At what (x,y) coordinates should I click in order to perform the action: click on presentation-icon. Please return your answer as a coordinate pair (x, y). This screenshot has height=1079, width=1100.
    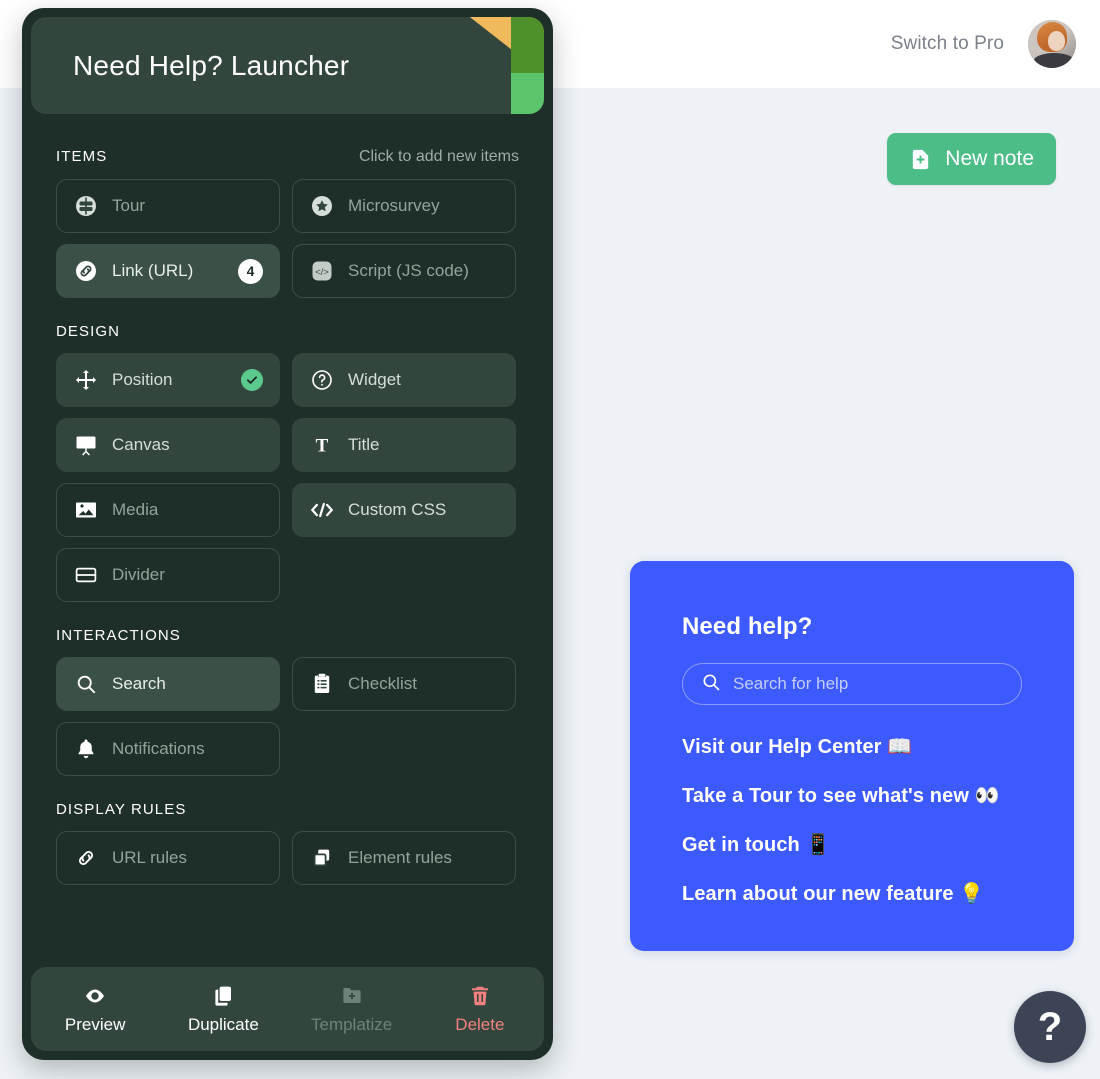
    Looking at the image, I should click on (86, 445).